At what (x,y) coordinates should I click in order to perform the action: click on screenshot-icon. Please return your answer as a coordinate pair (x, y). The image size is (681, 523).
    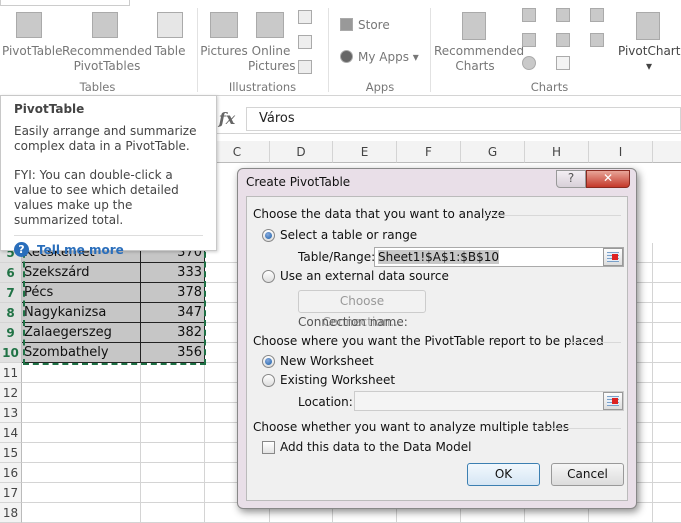
    Looking at the image, I should click on (305, 67).